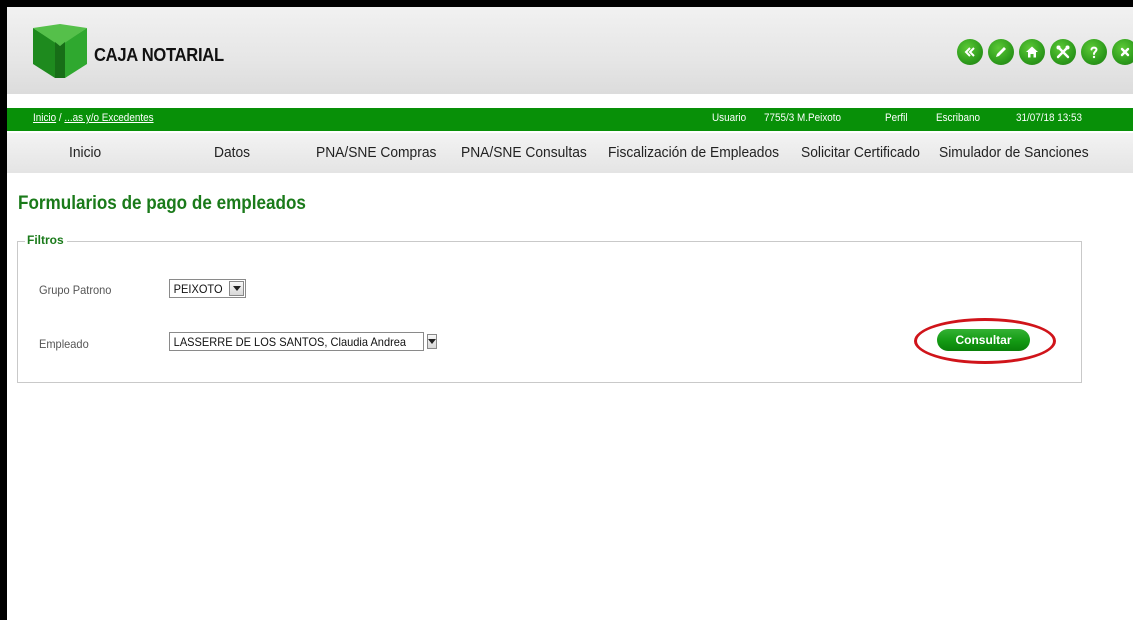  I want to click on breadcrumb-home-link: Inicio, so click(44, 118).